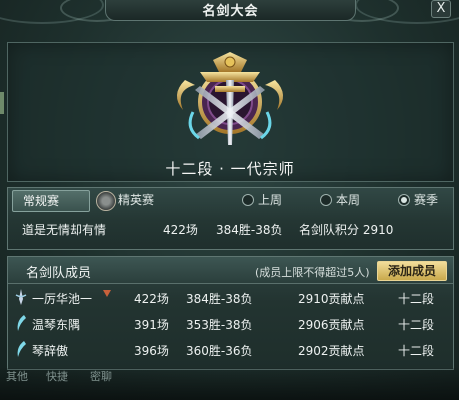 This screenshot has width=459, height=400. I want to click on window-title: 名剑大会, so click(230, 11).